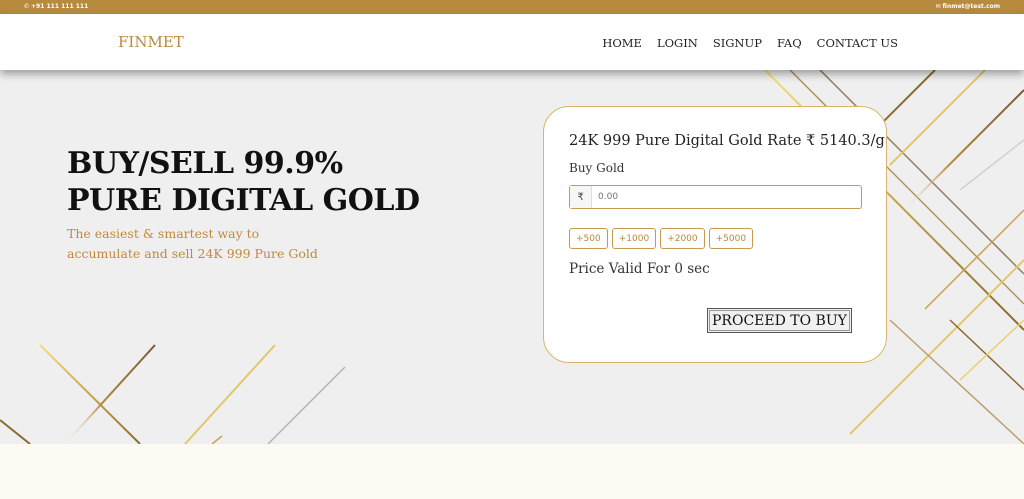 This screenshot has height=499, width=1024. What do you see at coordinates (163, 233) in the screenshot?
I see `subtitle-line-1: The easiest & smartest way to` at bounding box center [163, 233].